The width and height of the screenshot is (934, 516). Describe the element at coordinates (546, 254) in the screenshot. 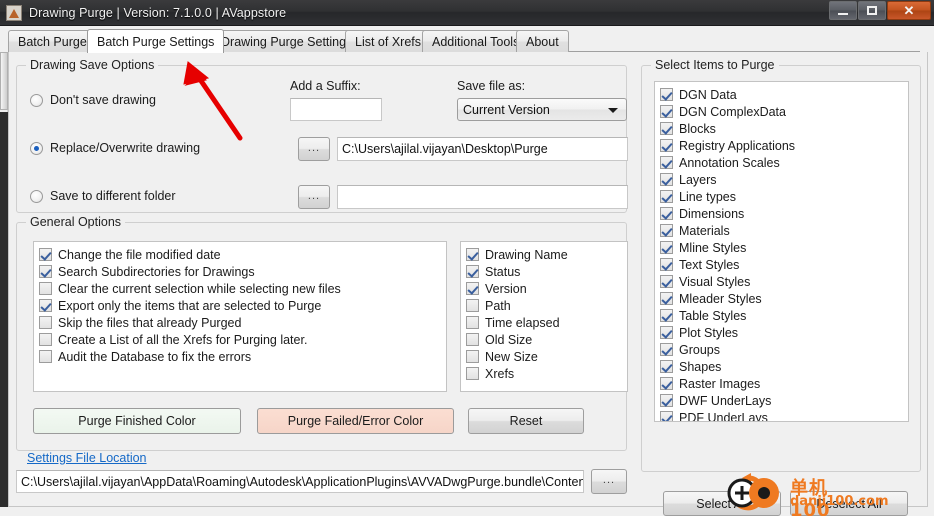

I see `checkbox-drawing-name: Drawing Name` at that location.